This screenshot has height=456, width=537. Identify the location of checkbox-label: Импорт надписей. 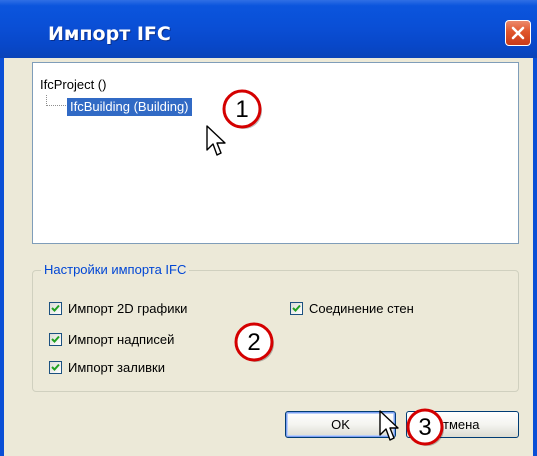
(121, 339).